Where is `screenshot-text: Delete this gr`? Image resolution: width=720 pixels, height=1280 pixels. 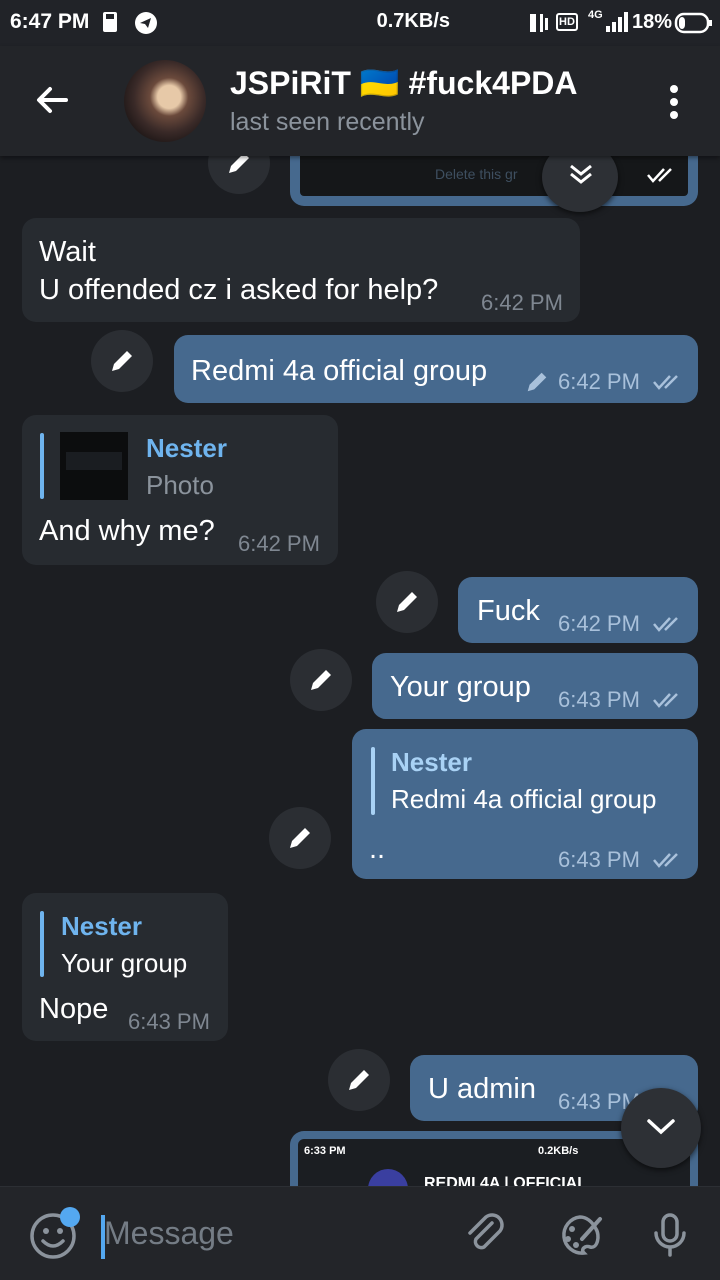
screenshot-text: Delete this gr is located at coordinates (476, 174).